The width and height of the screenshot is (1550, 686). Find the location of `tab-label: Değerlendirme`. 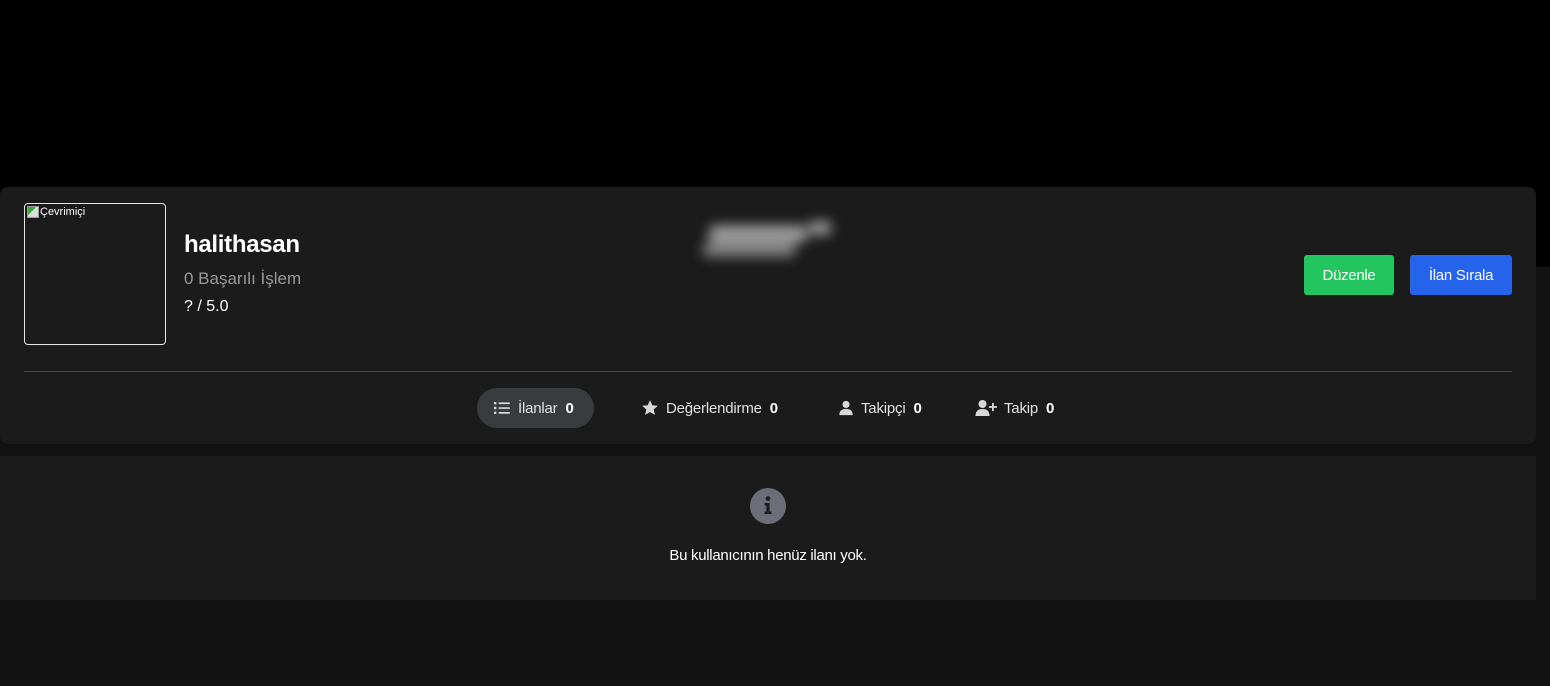

tab-label: Değerlendirme is located at coordinates (714, 408).